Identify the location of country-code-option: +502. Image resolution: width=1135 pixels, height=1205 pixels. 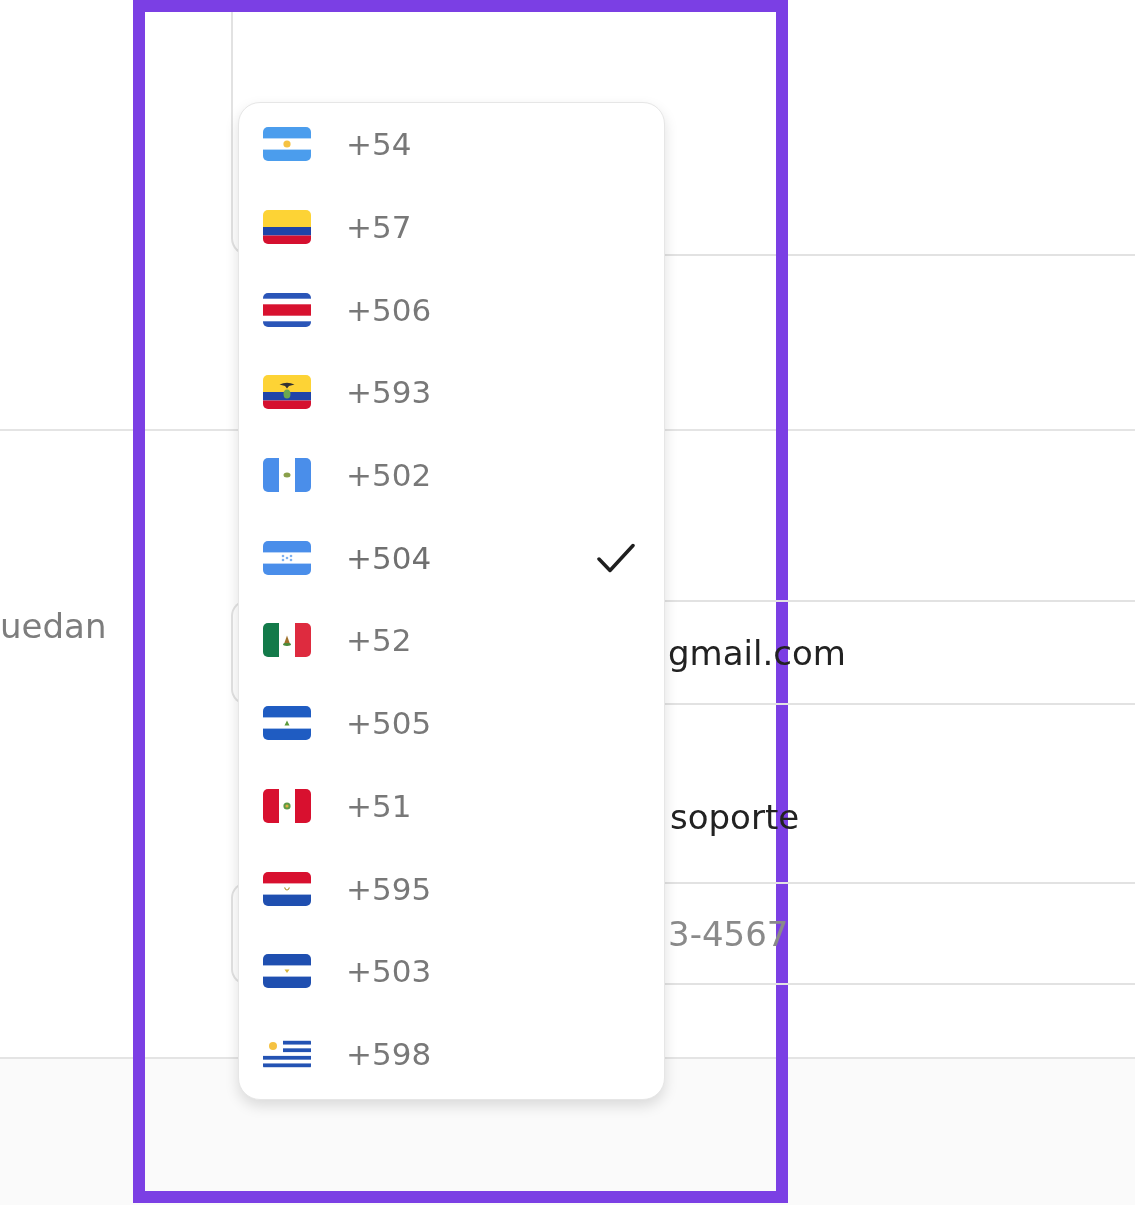
(451, 475).